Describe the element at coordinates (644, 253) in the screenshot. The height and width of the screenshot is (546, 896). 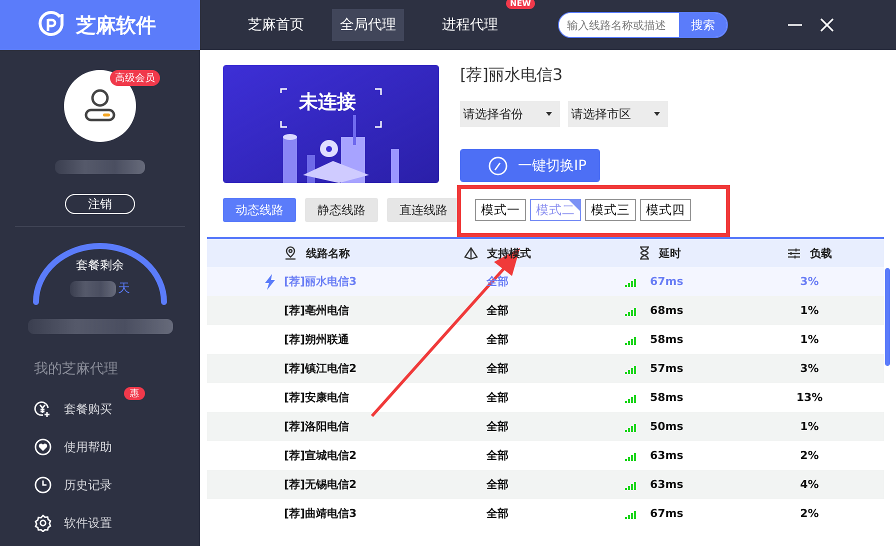
I see `hourglass-icon` at that location.